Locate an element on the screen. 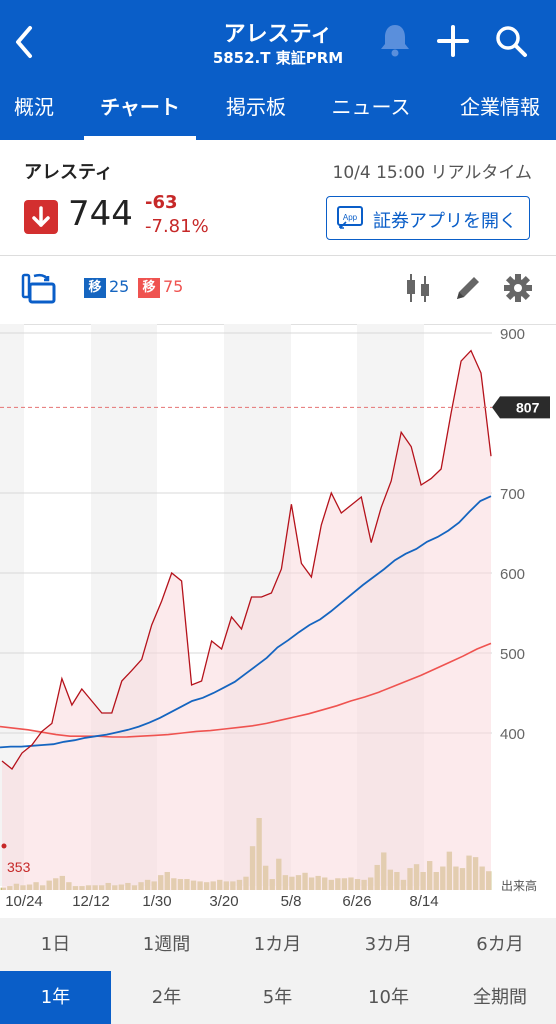  ma25-badge: 移 is located at coordinates (95, 288).